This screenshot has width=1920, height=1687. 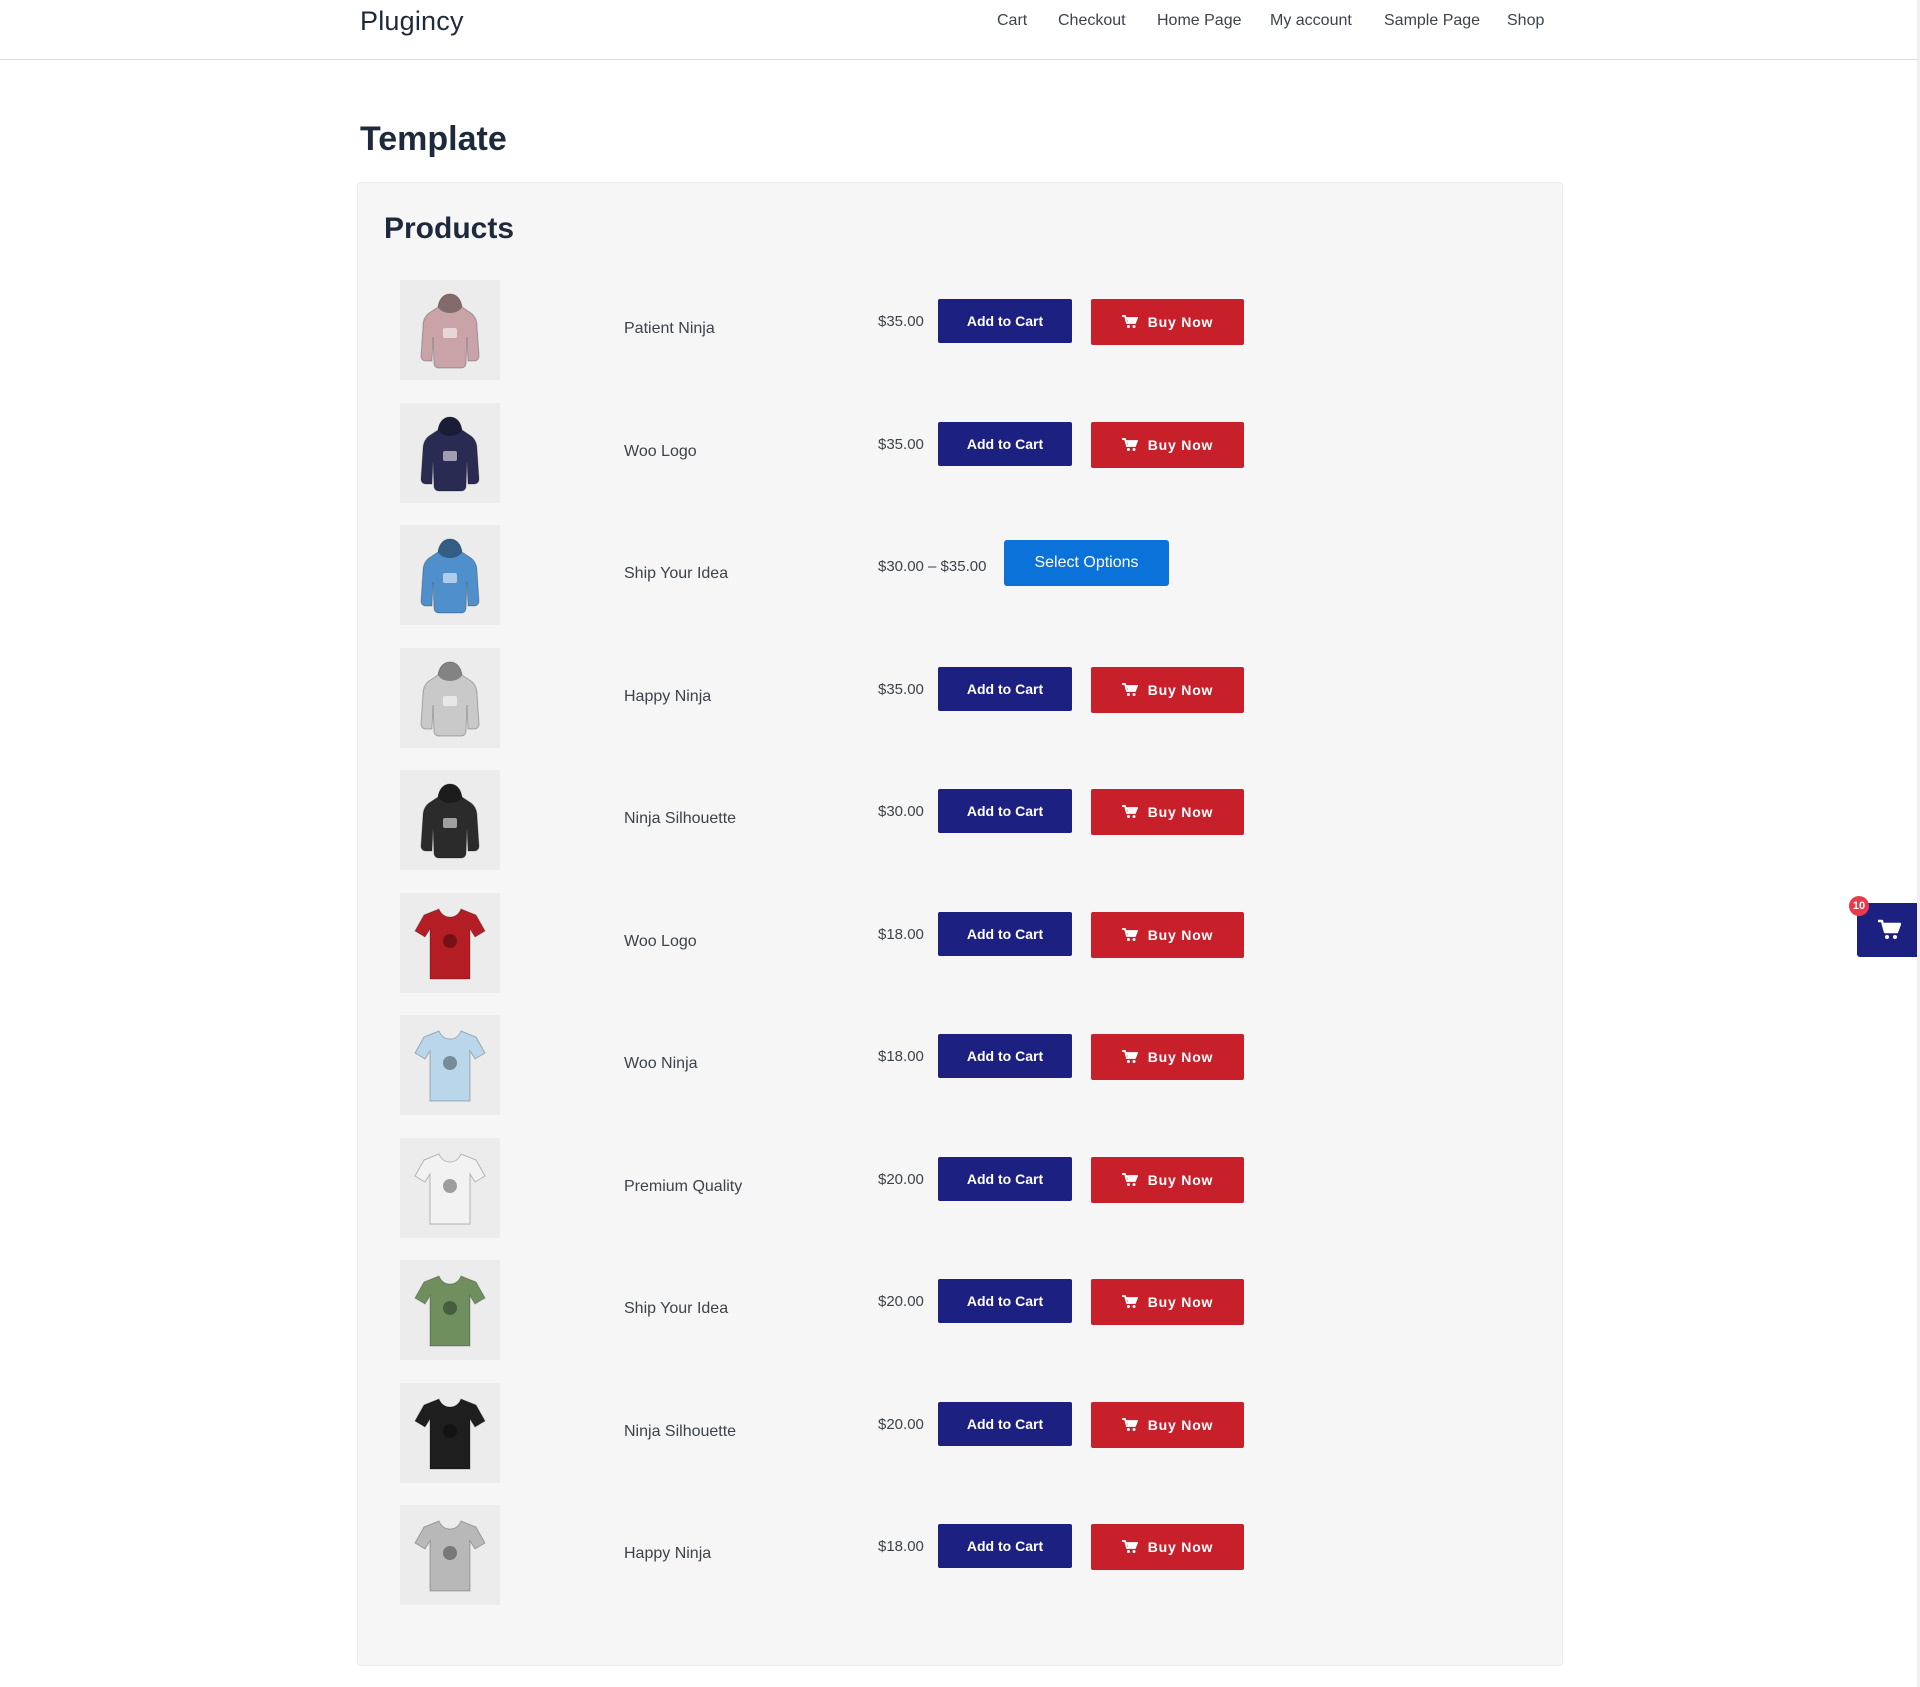 What do you see at coordinates (661, 1064) in the screenshot?
I see `product-name: Woo Ninja` at bounding box center [661, 1064].